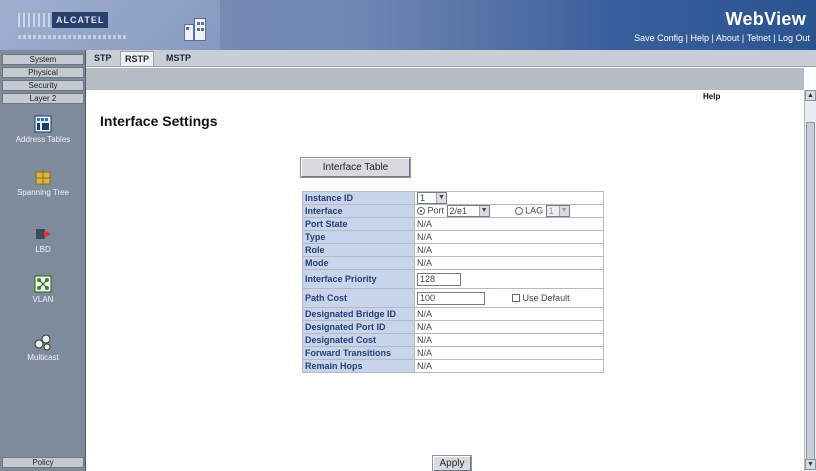 The height and width of the screenshot is (471, 816). Describe the element at coordinates (358, 198) in the screenshot. I see `instance-id-label: Instance ID` at that location.